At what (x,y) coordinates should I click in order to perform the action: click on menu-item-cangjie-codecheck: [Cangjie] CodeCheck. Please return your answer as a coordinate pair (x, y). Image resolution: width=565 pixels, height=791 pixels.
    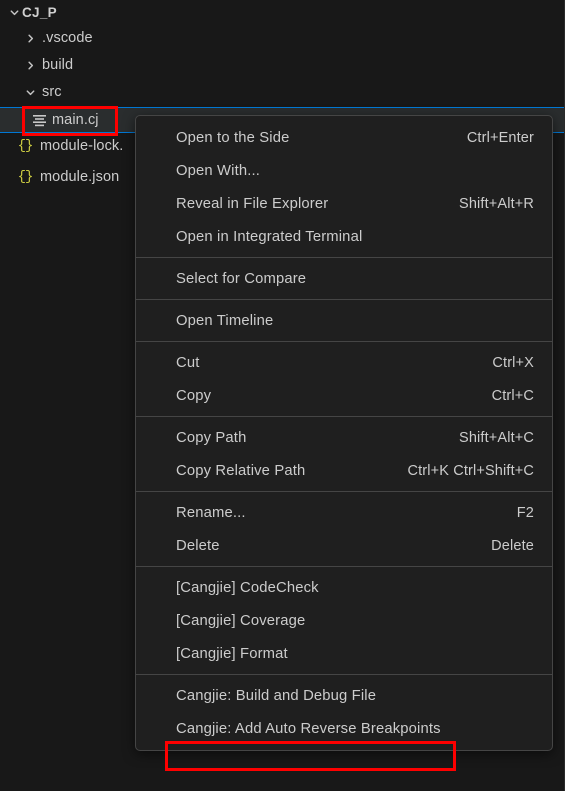
    Looking at the image, I should click on (344, 587).